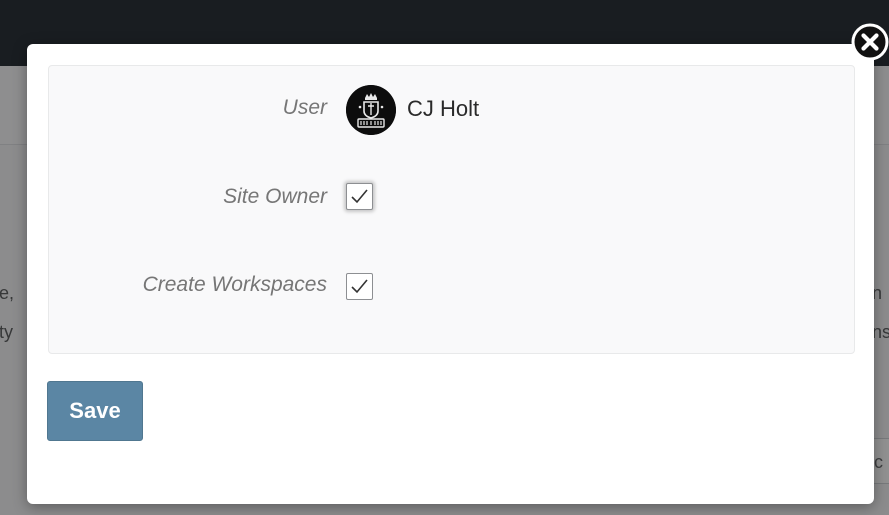 The width and height of the screenshot is (889, 515). Describe the element at coordinates (95, 411) in the screenshot. I see `save-button: Save` at that location.